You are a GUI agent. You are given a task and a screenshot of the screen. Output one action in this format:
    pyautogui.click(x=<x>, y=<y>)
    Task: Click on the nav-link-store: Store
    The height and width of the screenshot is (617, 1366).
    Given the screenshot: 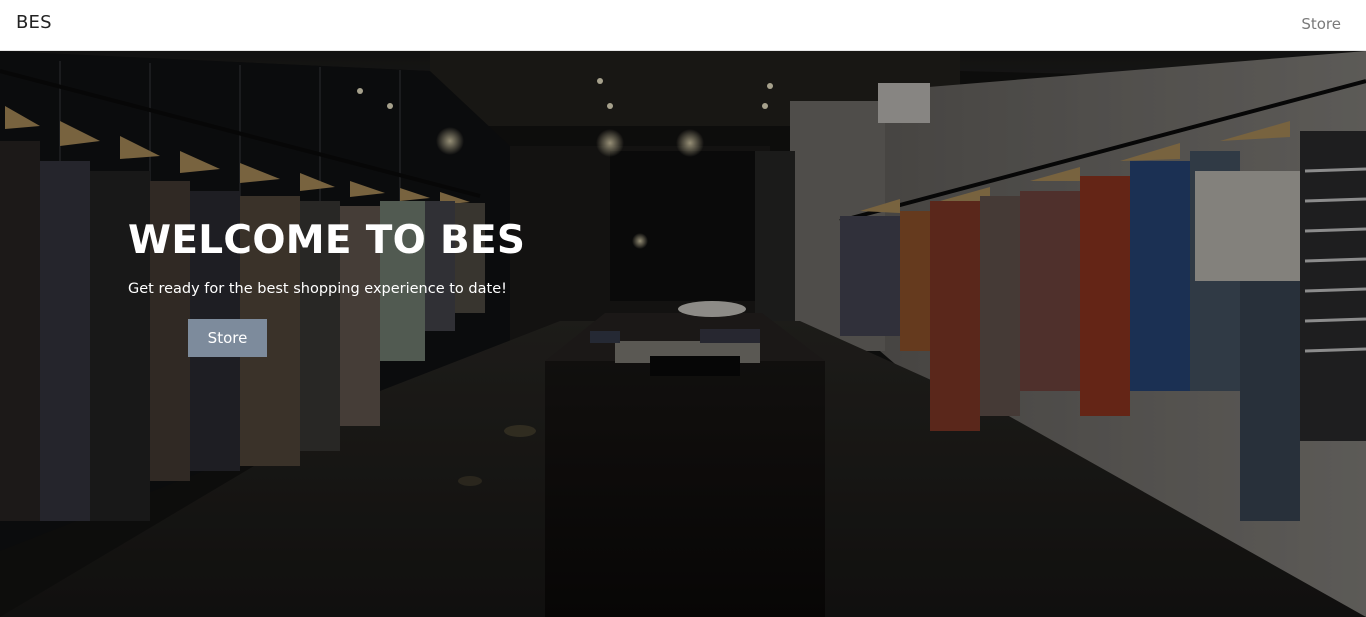 What is the action you would take?
    pyautogui.click(x=1321, y=24)
    